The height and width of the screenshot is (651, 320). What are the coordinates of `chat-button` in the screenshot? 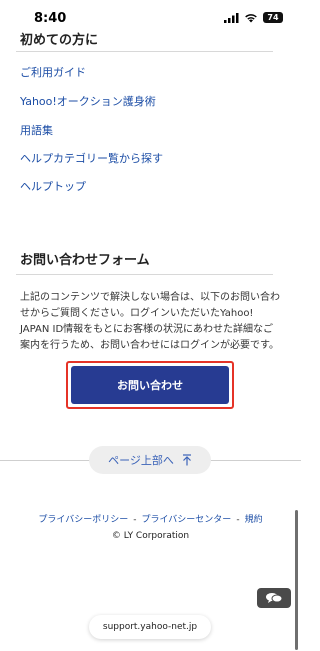 It's located at (274, 598).